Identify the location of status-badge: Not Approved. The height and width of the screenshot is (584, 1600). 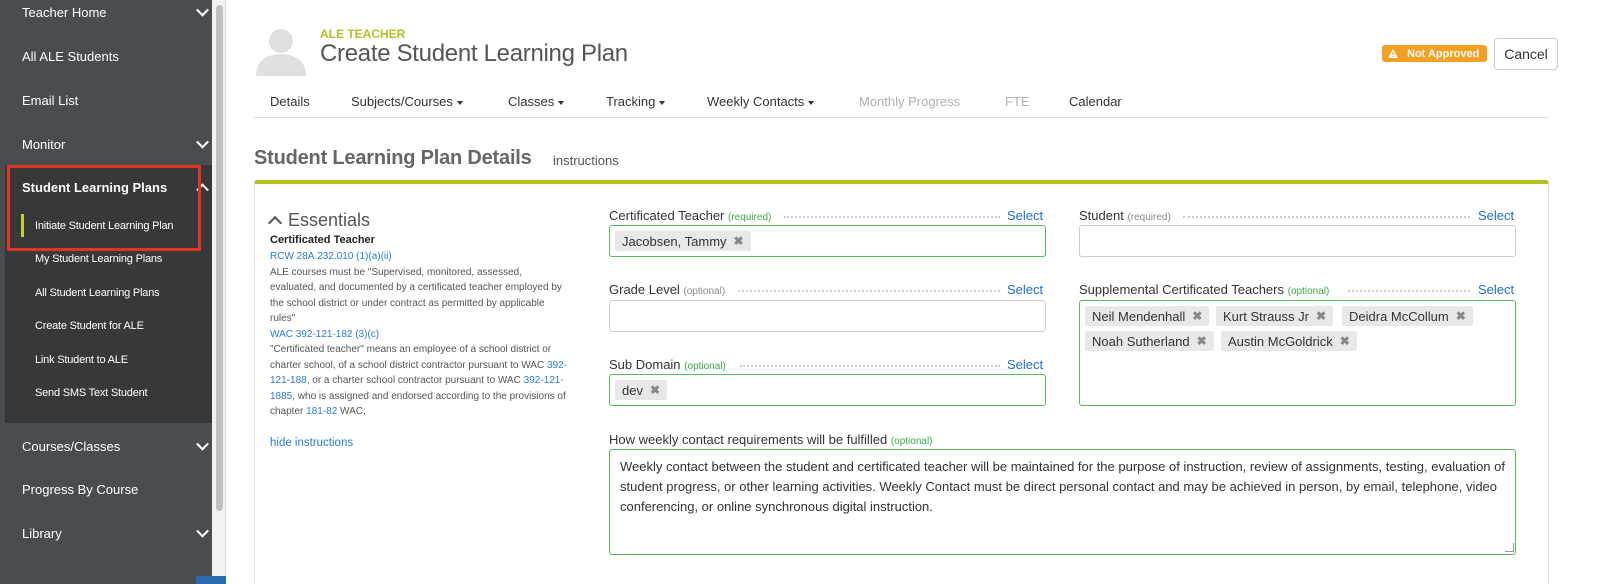
(1435, 53).